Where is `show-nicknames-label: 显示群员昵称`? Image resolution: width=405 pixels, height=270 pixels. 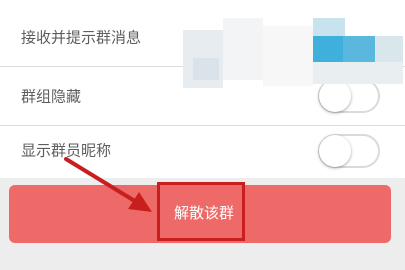 show-nicknames-label: 显示群员昵称 is located at coordinates (66, 150).